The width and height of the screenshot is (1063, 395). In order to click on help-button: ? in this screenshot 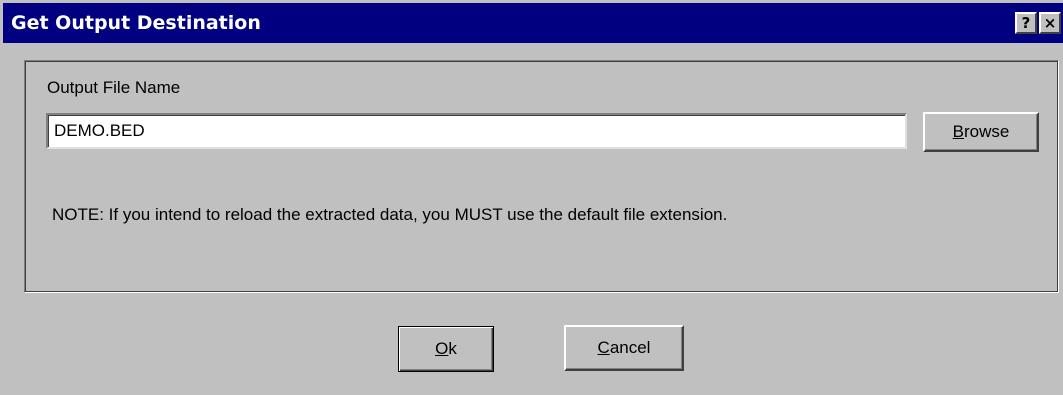, I will do `click(1026, 23)`.